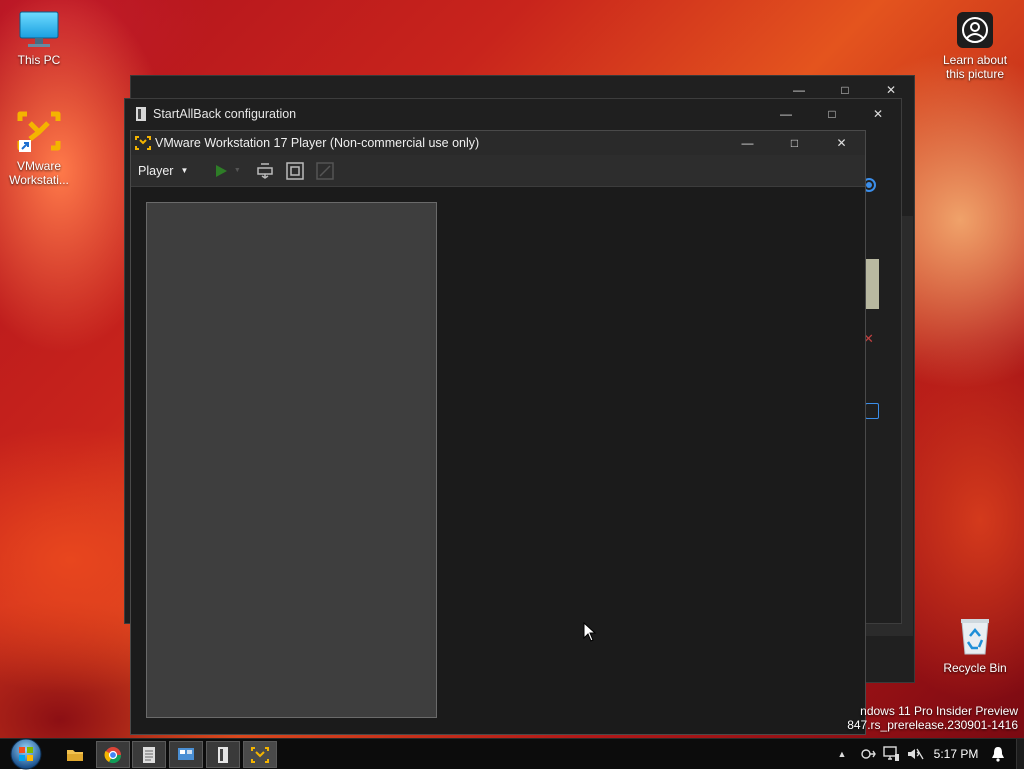 This screenshot has height=774, width=1024. Describe the element at coordinates (325, 171) in the screenshot. I see `unity-icon` at that location.